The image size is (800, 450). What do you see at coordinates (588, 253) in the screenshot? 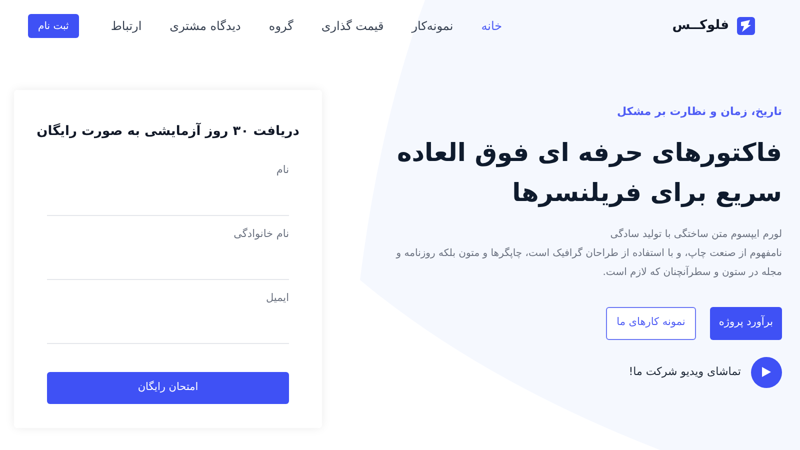
I see `hero-description: لورم ایپسوم متن ساختگی با تولید سادگی نامفهوم از صنعت چاپ، و با استفاده از طراحان گرافیک است، چاپگرها و متون بلکه روزنامه و مجله در ستون و سطرآنچنان که لازم است.` at bounding box center [588, 253].